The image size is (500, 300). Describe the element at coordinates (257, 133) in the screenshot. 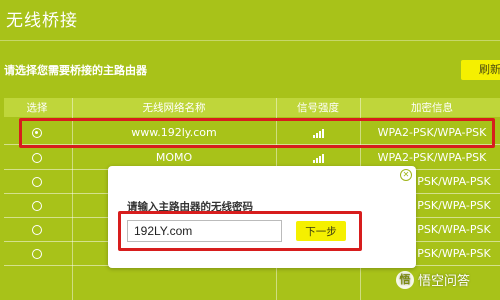

I see `selected-network-highlight` at that location.